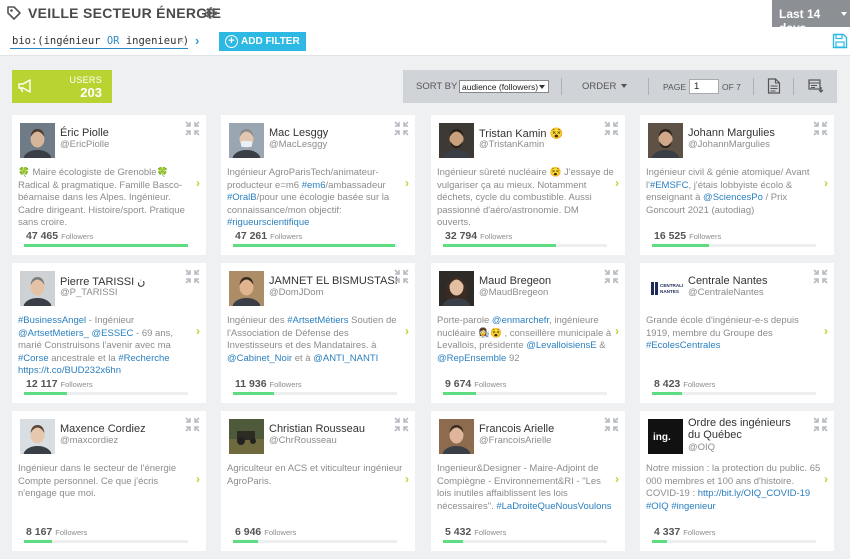  I want to click on add-filter-button: + ADD FILTER, so click(262, 41).